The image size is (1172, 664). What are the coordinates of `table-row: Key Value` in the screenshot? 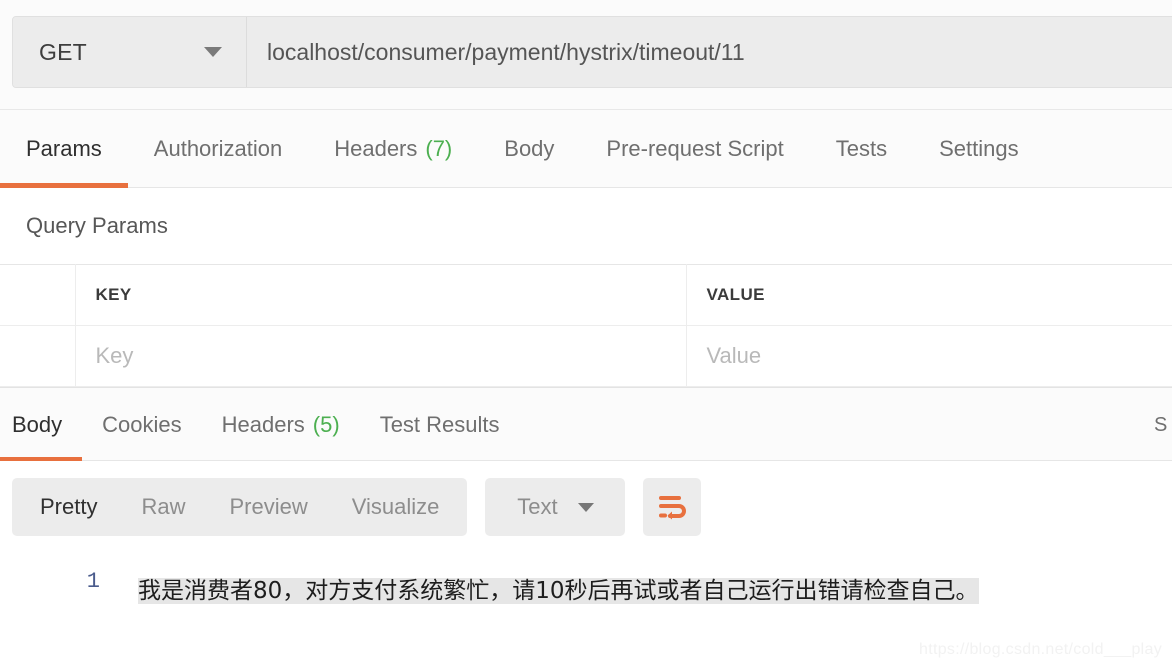 It's located at (586, 356).